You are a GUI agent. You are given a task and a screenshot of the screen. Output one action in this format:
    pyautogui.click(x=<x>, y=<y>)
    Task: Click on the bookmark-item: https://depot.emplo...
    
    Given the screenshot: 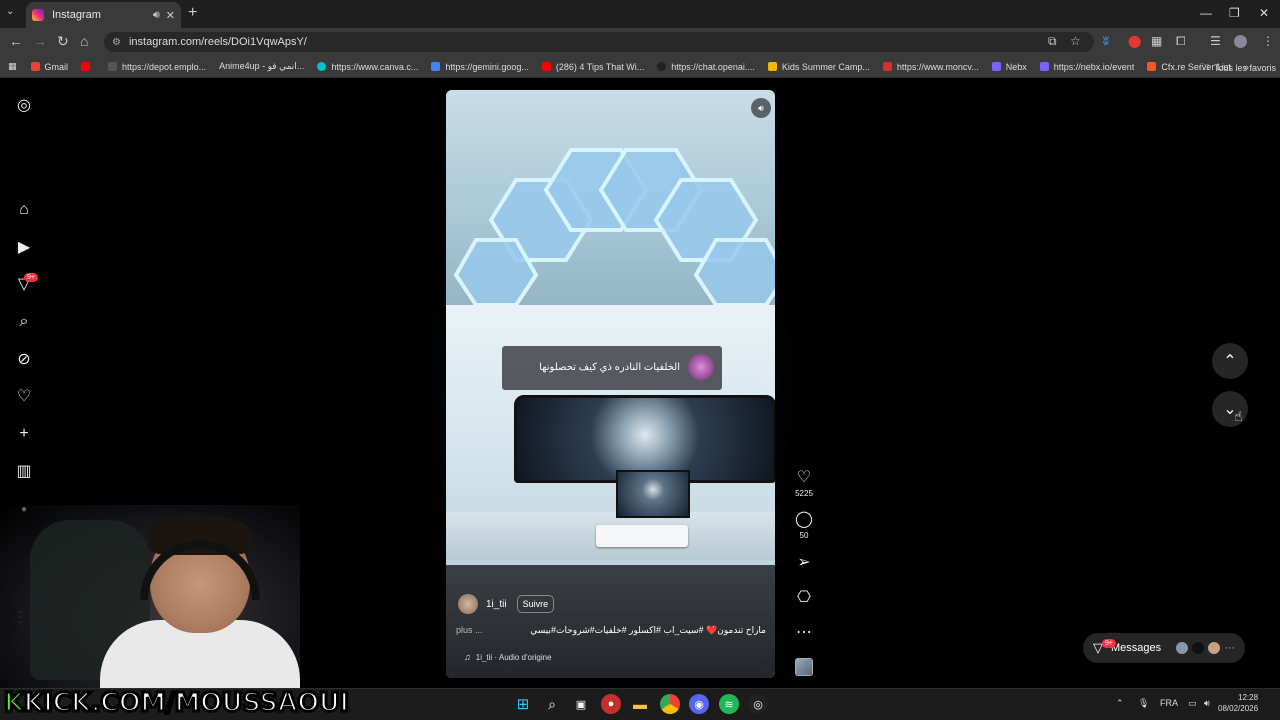 What is the action you would take?
    pyautogui.click(x=157, y=67)
    